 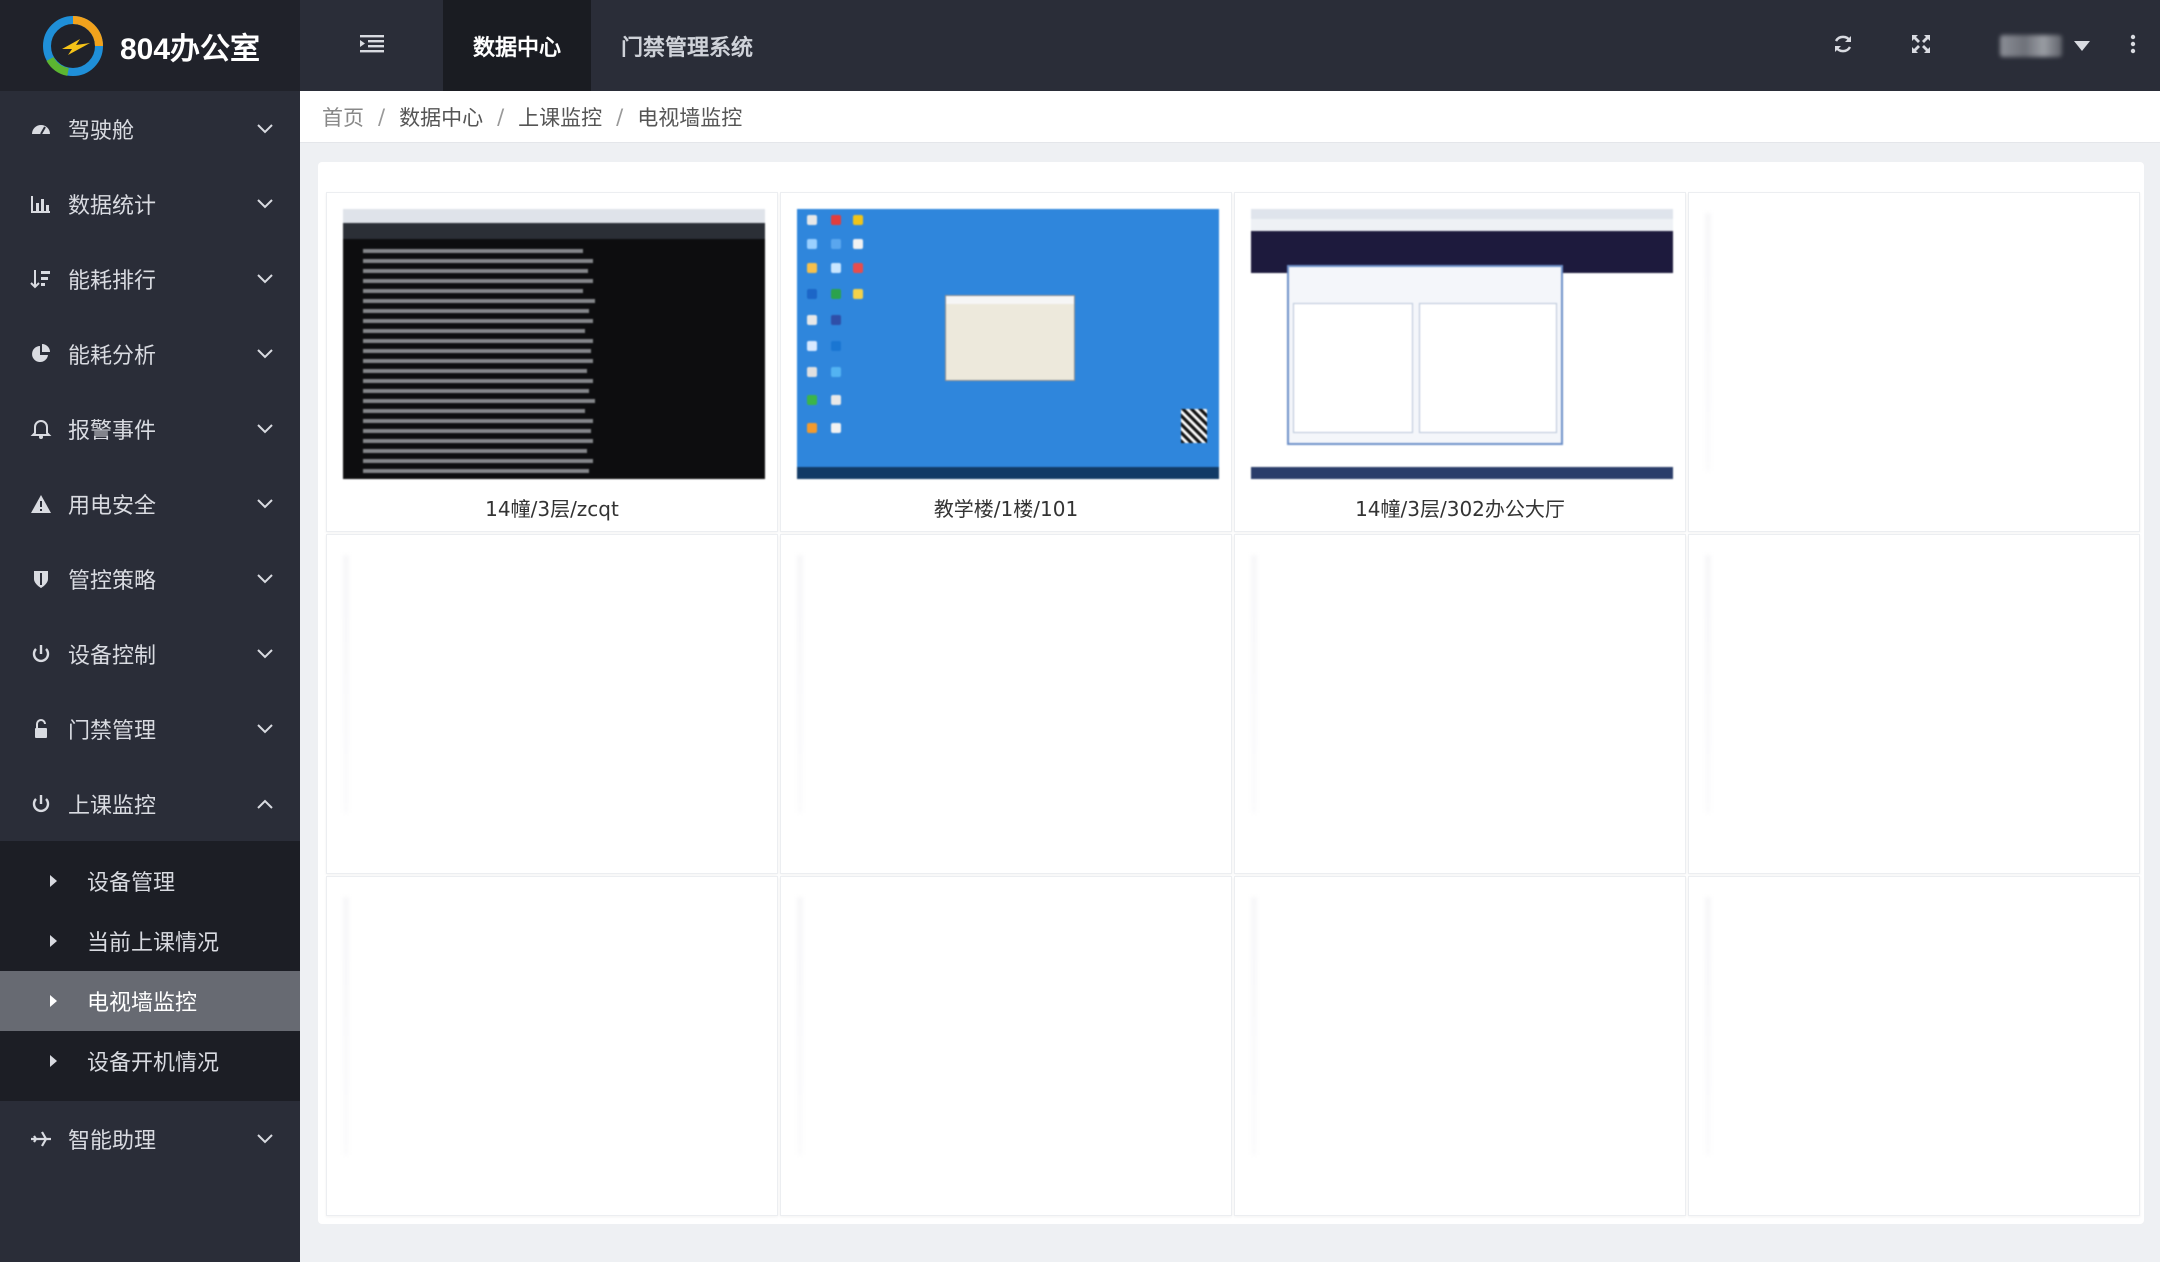 I want to click on submenu-item-tv-wall: 电视墙监控, so click(x=150, y=1001).